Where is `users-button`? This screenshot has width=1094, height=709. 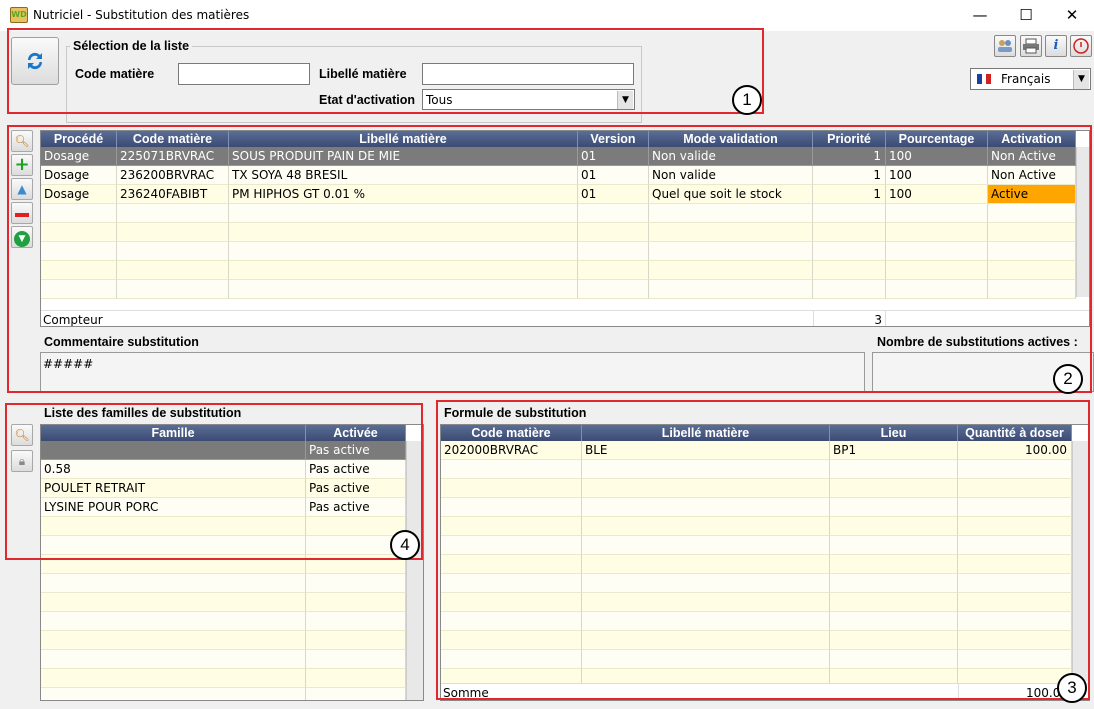
users-button is located at coordinates (1005, 46).